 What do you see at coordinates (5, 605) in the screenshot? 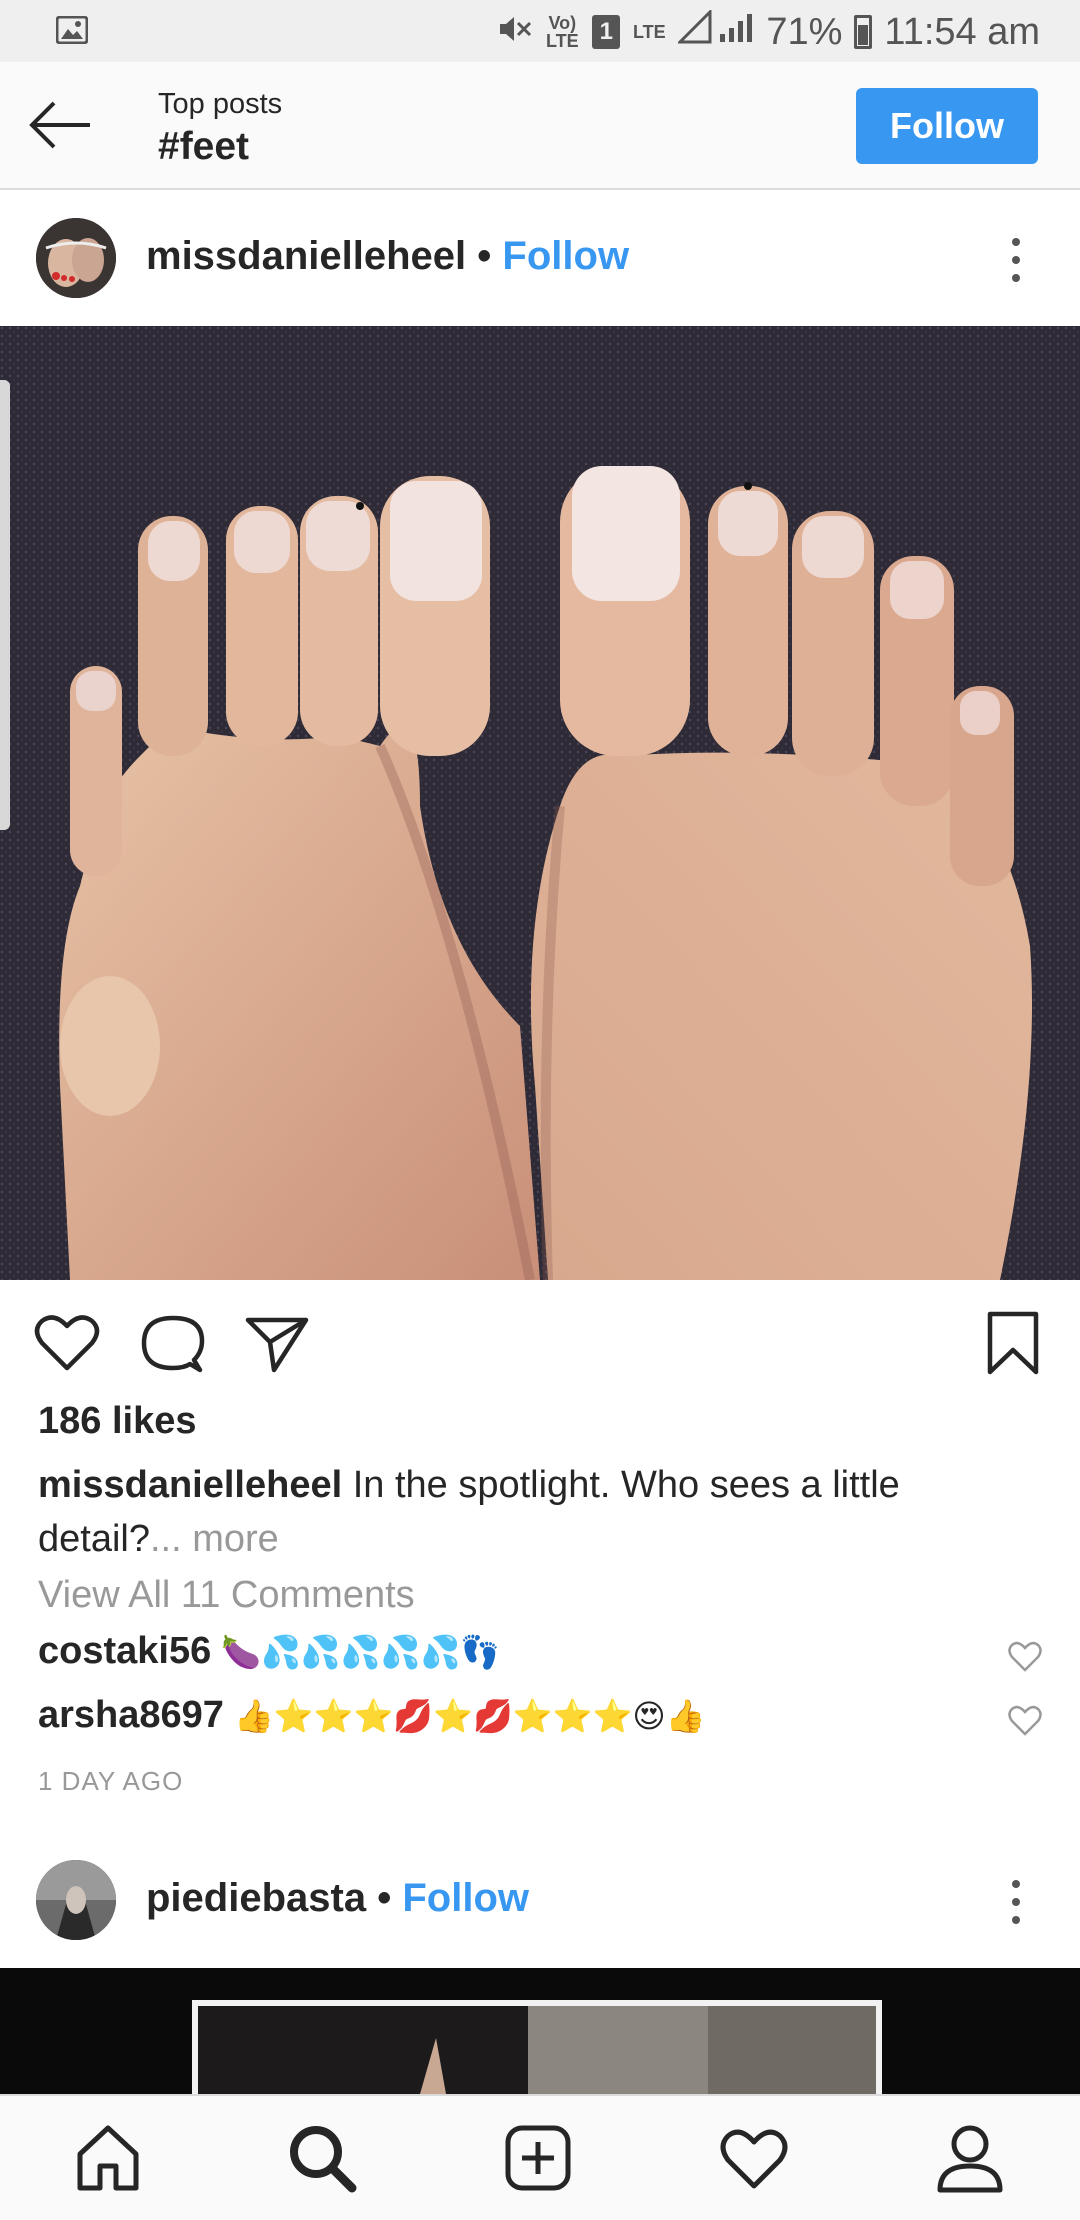
I see `scroll-indicator` at bounding box center [5, 605].